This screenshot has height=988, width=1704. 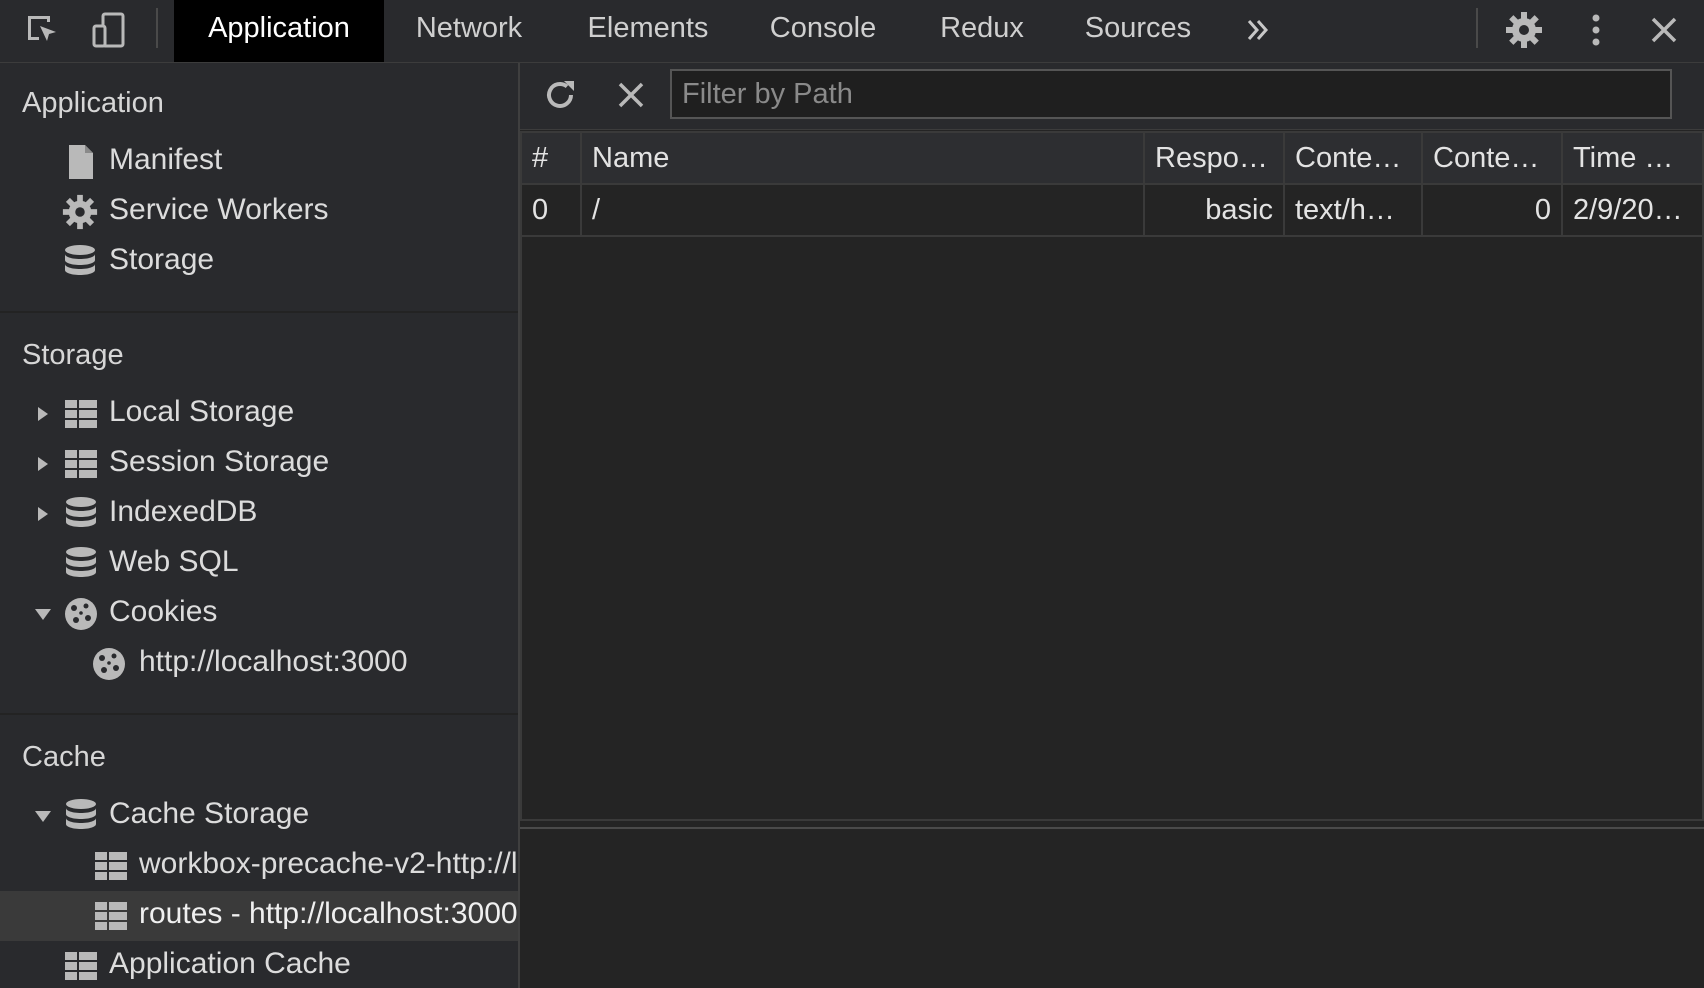 I want to click on sidebar-item-label: Cookies, so click(x=163, y=611).